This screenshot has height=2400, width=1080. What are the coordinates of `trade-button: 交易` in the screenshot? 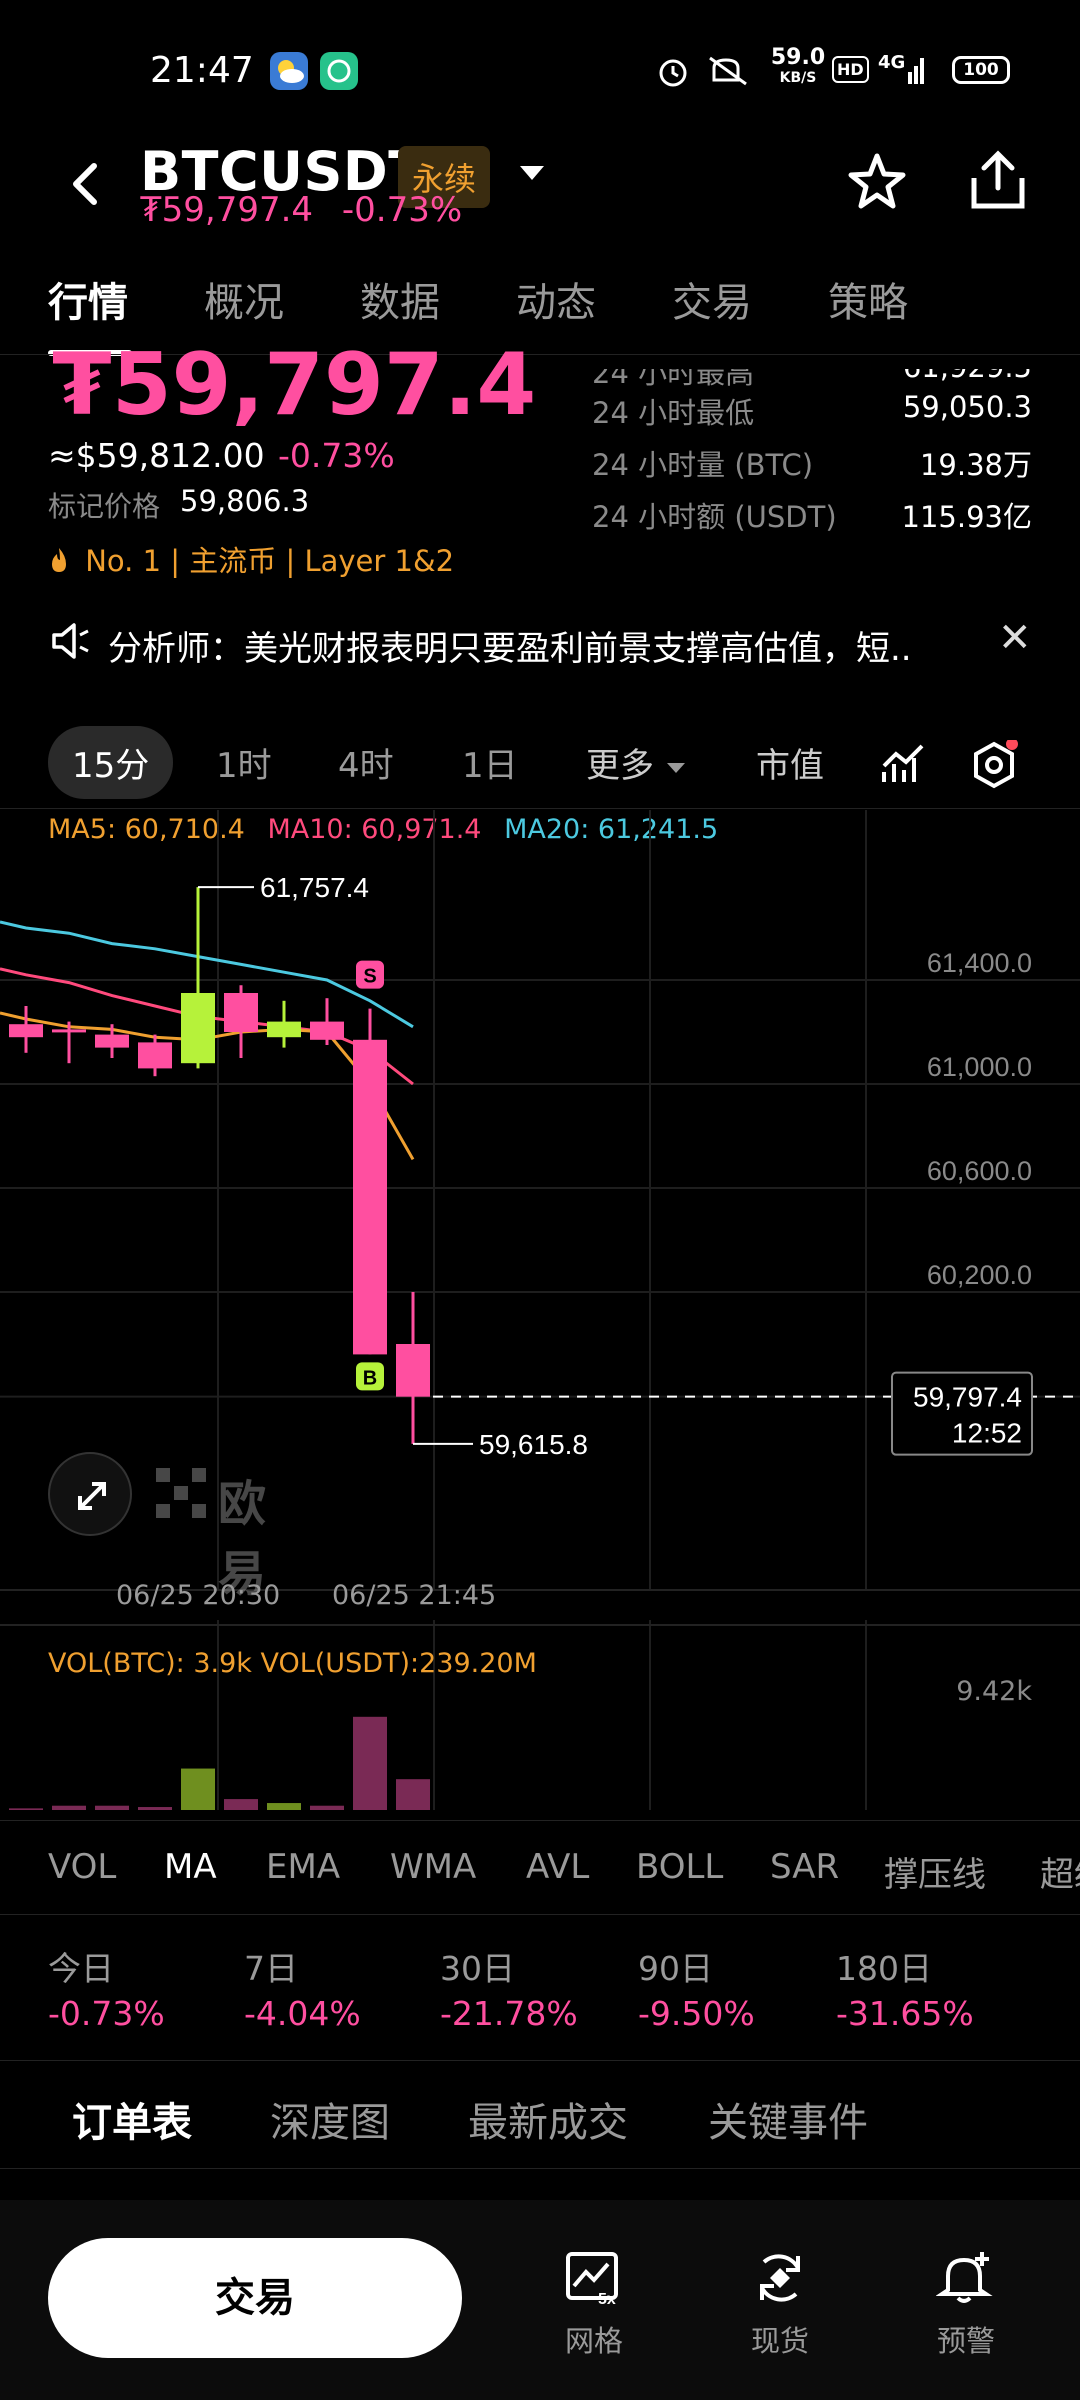 It's located at (255, 2298).